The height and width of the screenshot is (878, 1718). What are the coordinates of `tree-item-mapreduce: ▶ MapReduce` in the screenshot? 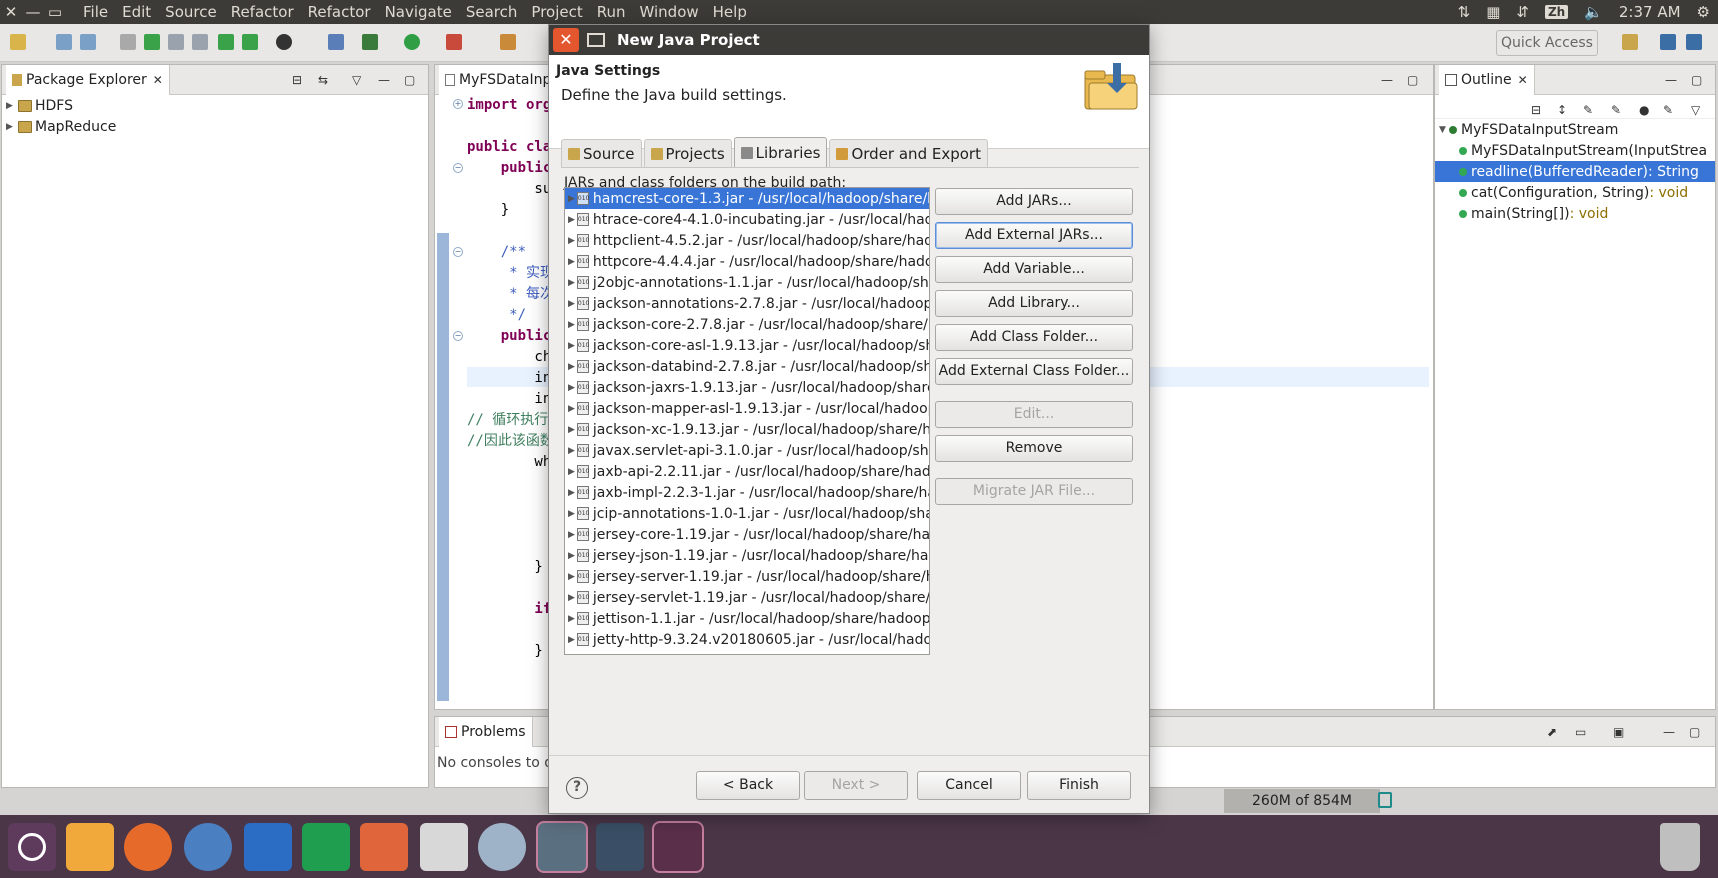 It's located at (215, 126).